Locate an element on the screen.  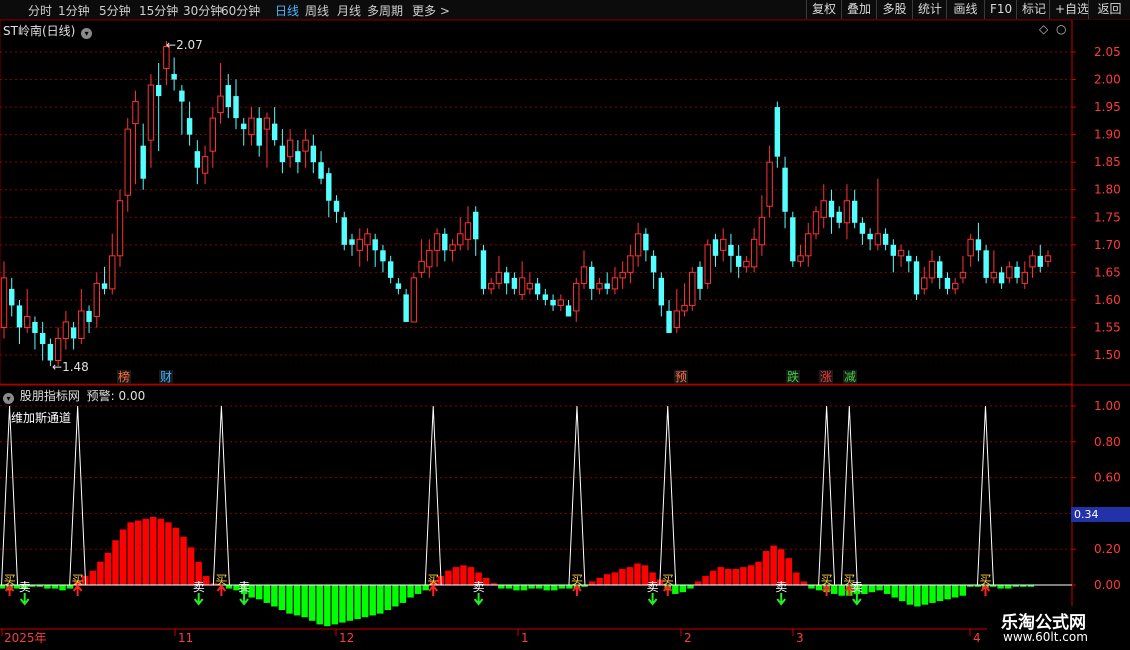
event-tag: 预 is located at coordinates (681, 377).